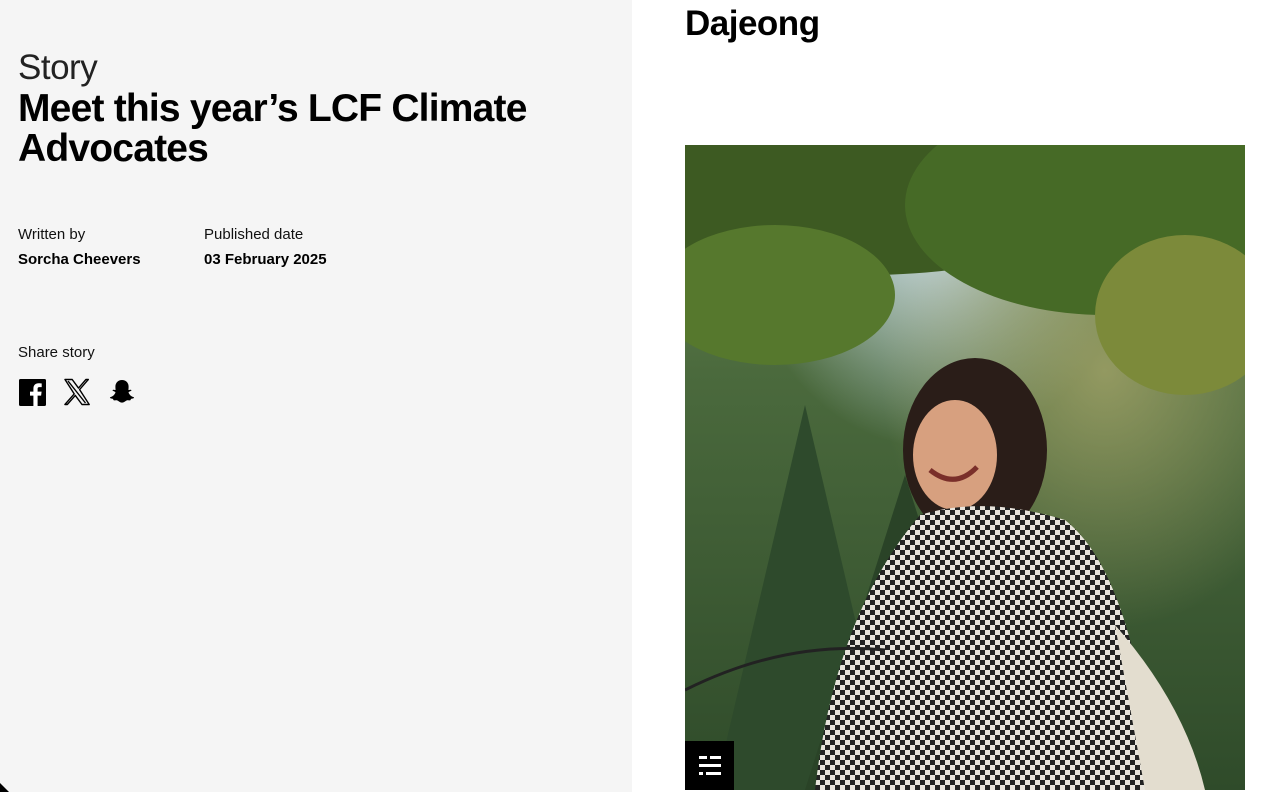 The image size is (1280, 792). Describe the element at coordinates (56, 352) in the screenshot. I see `share-label: Share story` at that location.